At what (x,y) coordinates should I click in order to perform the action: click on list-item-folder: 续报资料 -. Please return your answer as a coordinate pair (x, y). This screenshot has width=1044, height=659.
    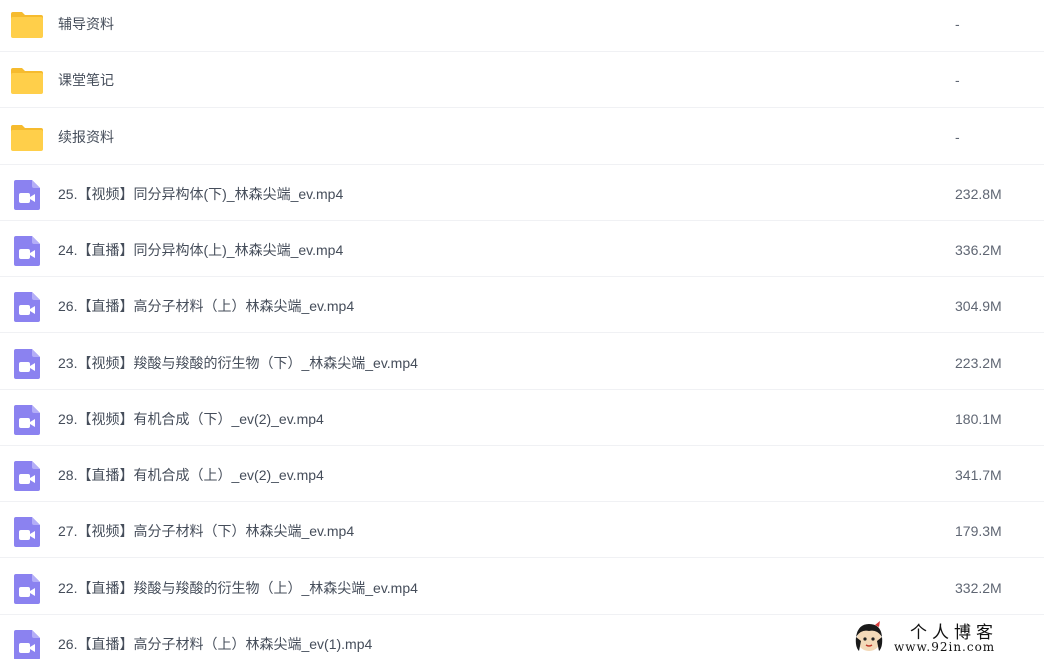
    Looking at the image, I should click on (522, 137).